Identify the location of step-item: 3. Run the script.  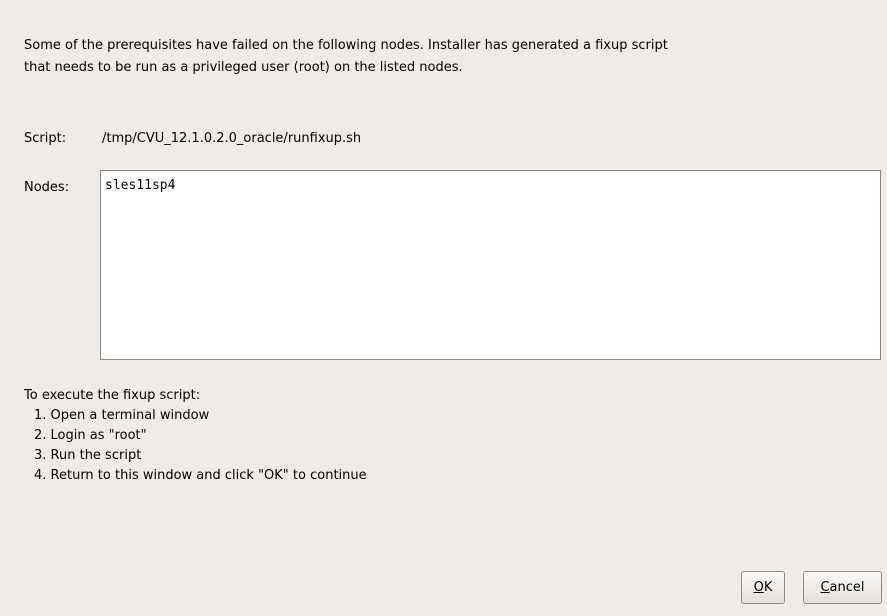
(88, 455).